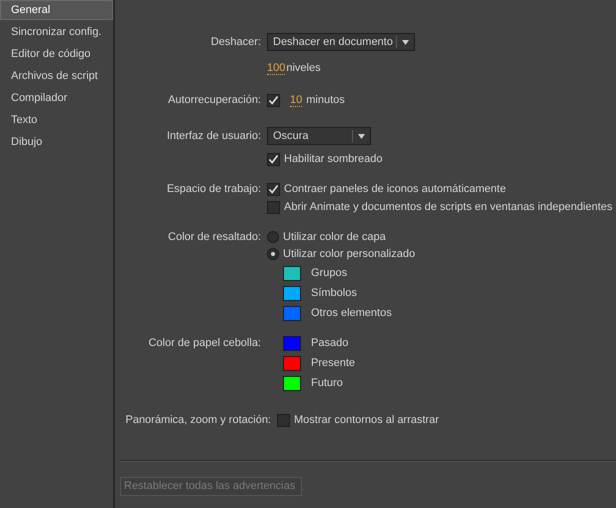 The height and width of the screenshot is (508, 616). Describe the element at coordinates (276, 68) in the screenshot. I see `number-field: 100` at that location.